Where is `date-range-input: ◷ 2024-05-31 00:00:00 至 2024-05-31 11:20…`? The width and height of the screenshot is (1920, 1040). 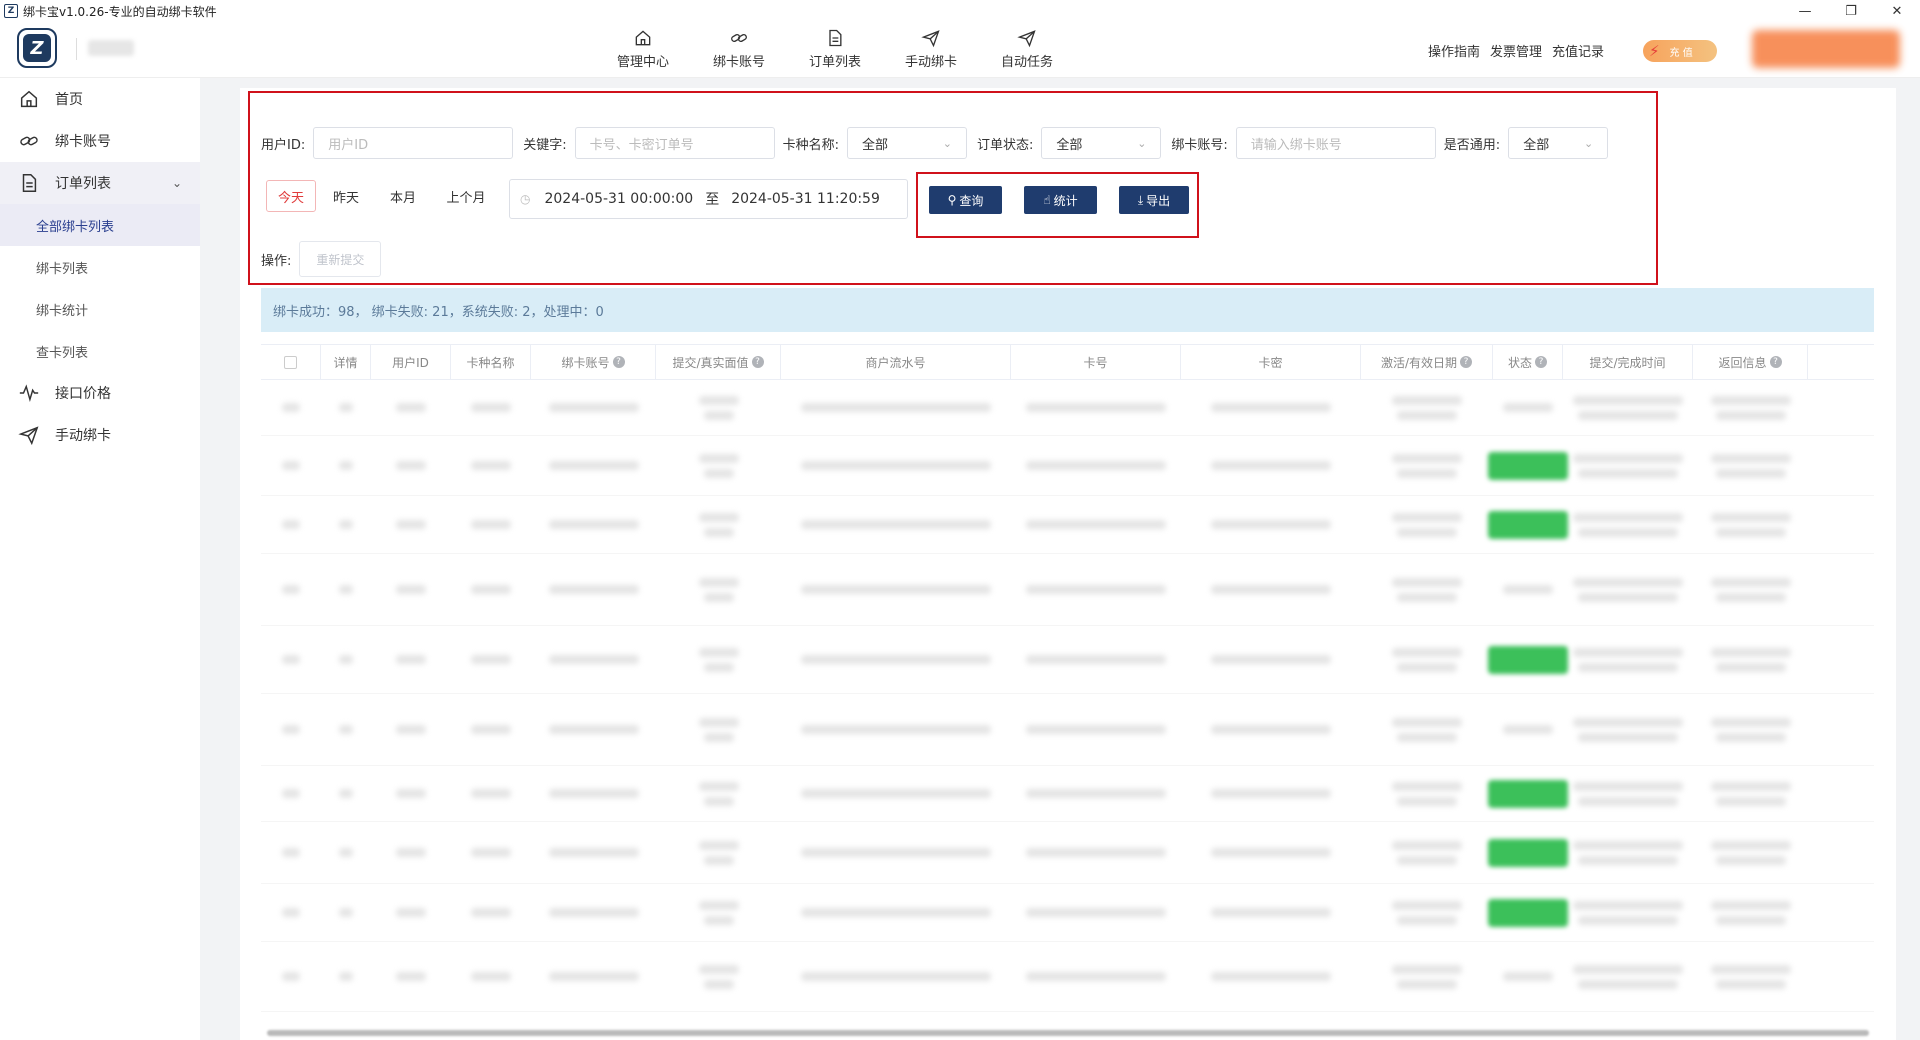 date-range-input: ◷ 2024-05-31 00:00:00 至 2024-05-31 11:20… is located at coordinates (708, 199).